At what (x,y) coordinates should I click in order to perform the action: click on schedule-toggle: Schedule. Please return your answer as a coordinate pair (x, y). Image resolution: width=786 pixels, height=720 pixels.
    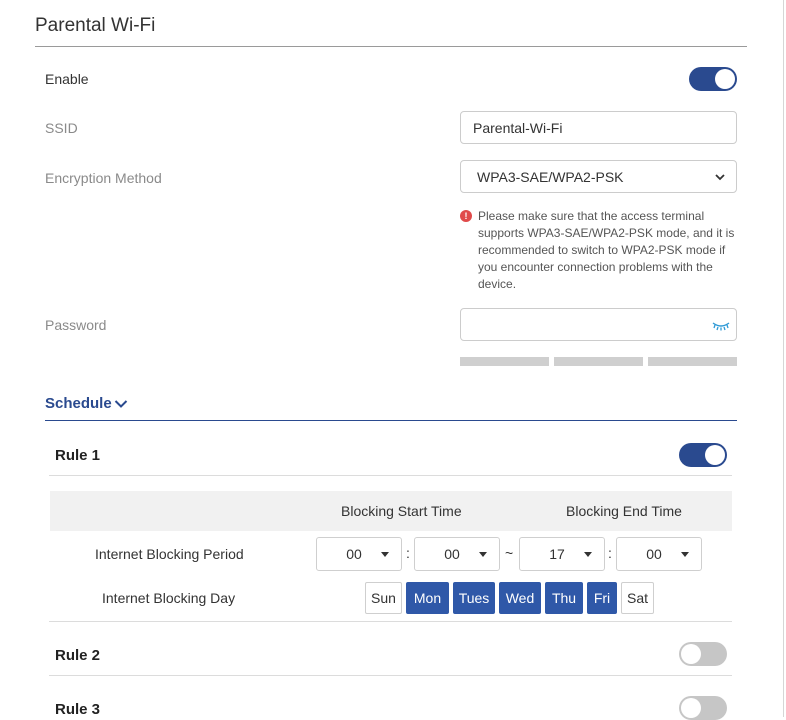
    Looking at the image, I should click on (86, 403).